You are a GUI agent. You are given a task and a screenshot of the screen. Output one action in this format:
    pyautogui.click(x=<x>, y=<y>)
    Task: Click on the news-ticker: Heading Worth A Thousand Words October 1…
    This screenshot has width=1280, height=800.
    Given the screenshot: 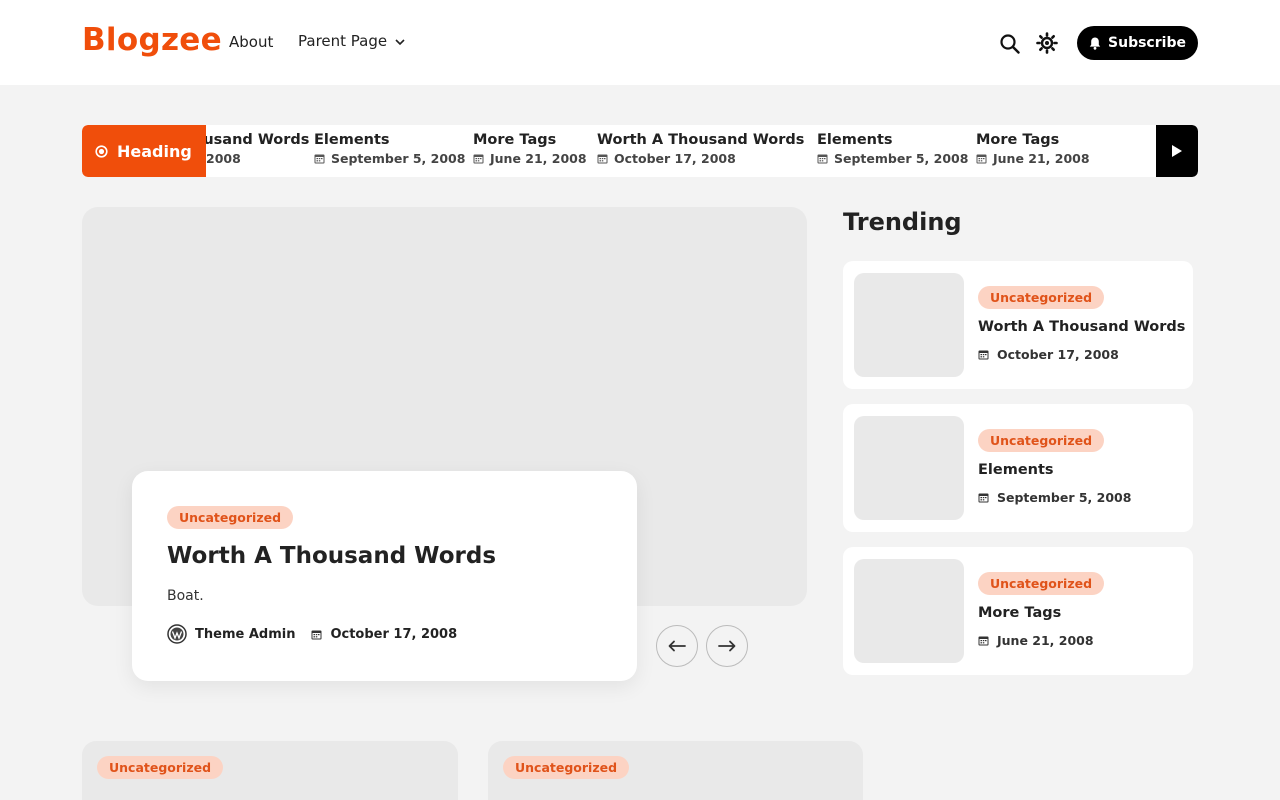 What is the action you would take?
    pyautogui.click(x=640, y=151)
    